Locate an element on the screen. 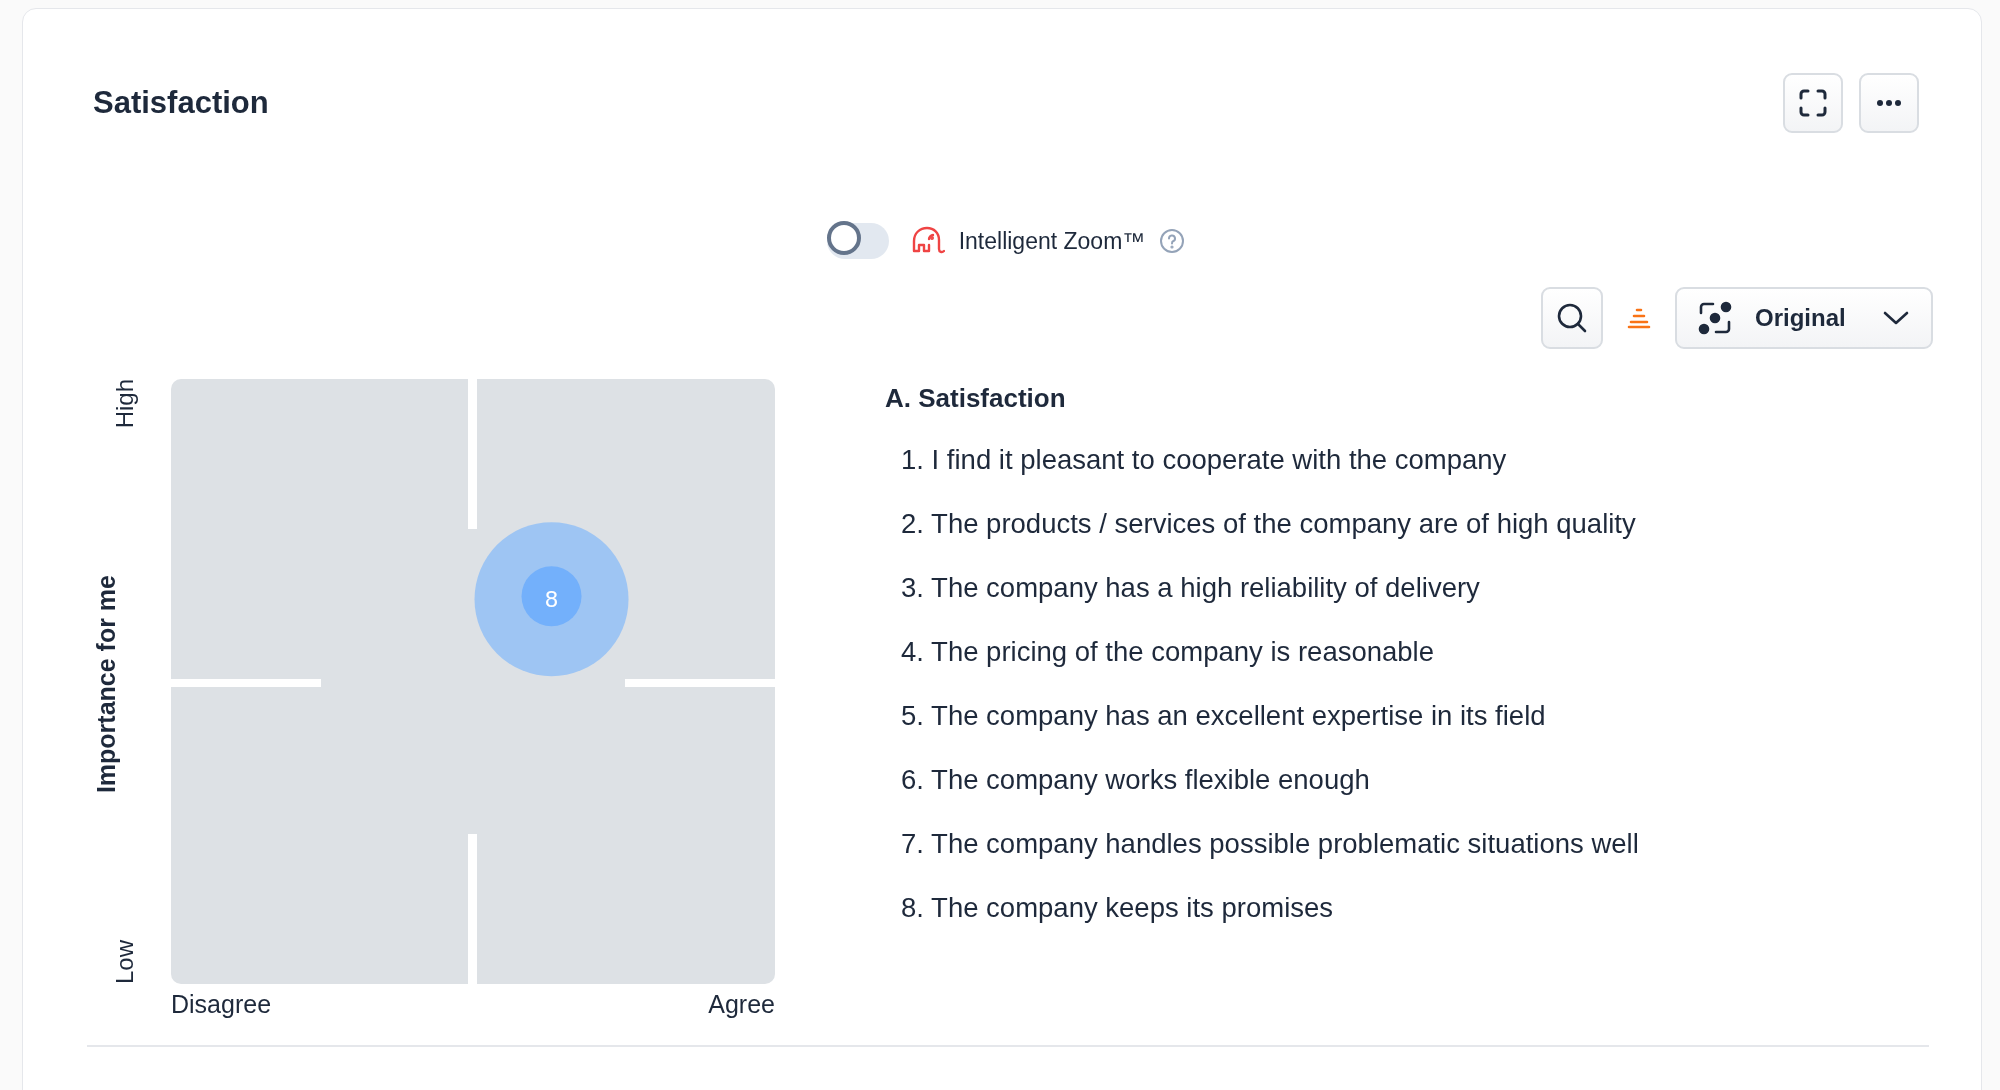 This screenshot has height=1090, width=2000. axis-label: High is located at coordinates (125, 404).